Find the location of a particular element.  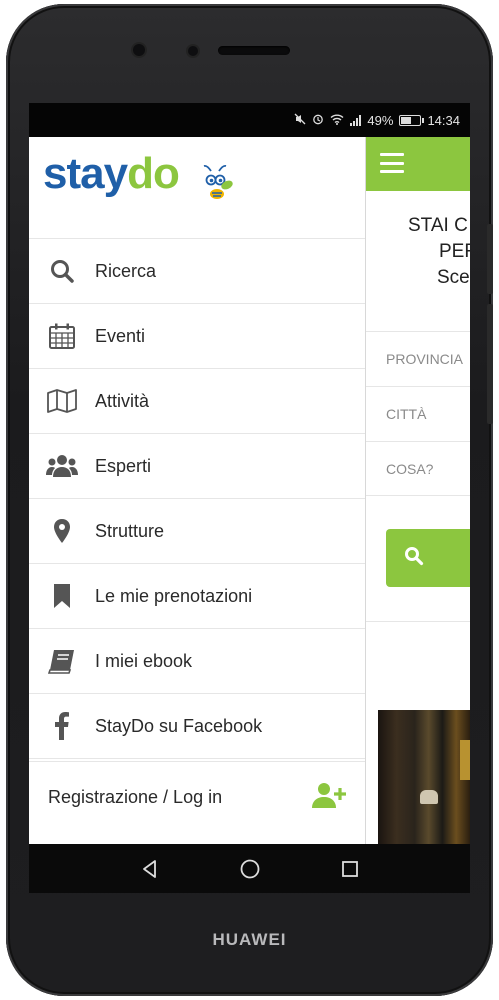

system-nav-bar is located at coordinates (249, 868).